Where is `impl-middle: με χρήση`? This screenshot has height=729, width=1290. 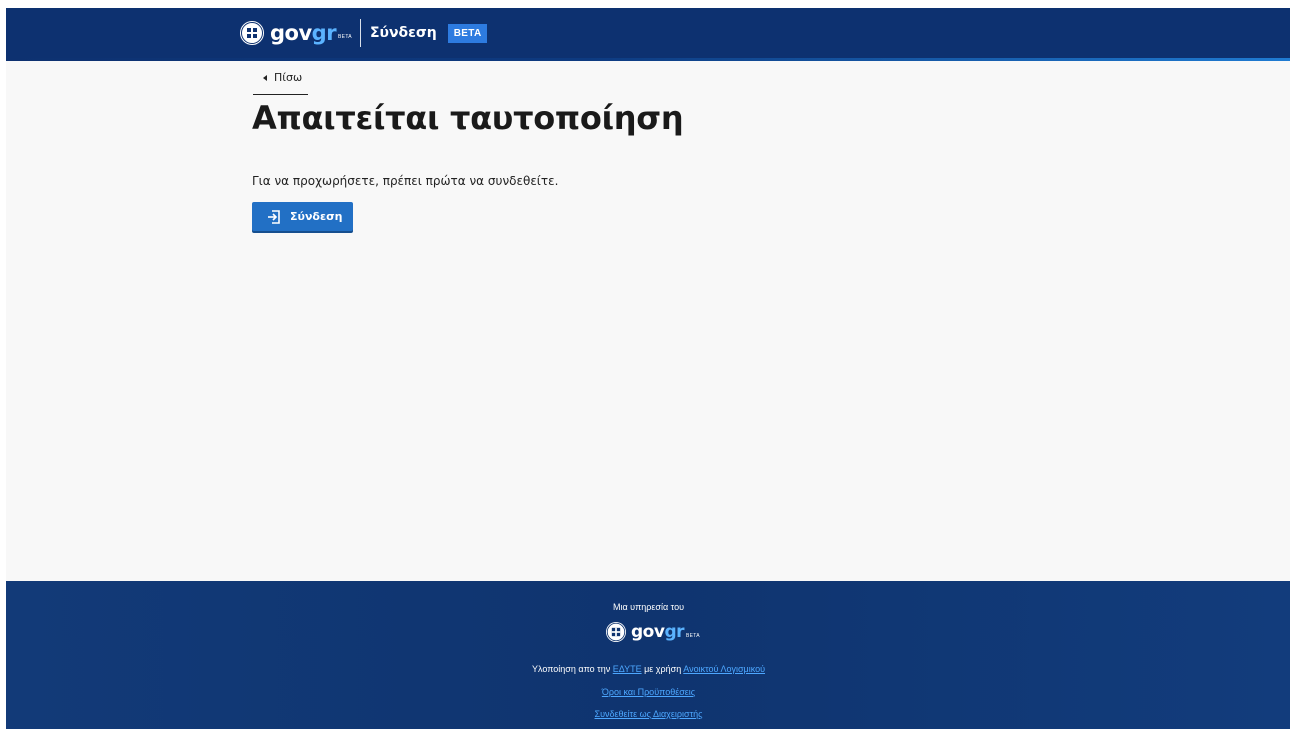
impl-middle: με χρήση is located at coordinates (663, 669).